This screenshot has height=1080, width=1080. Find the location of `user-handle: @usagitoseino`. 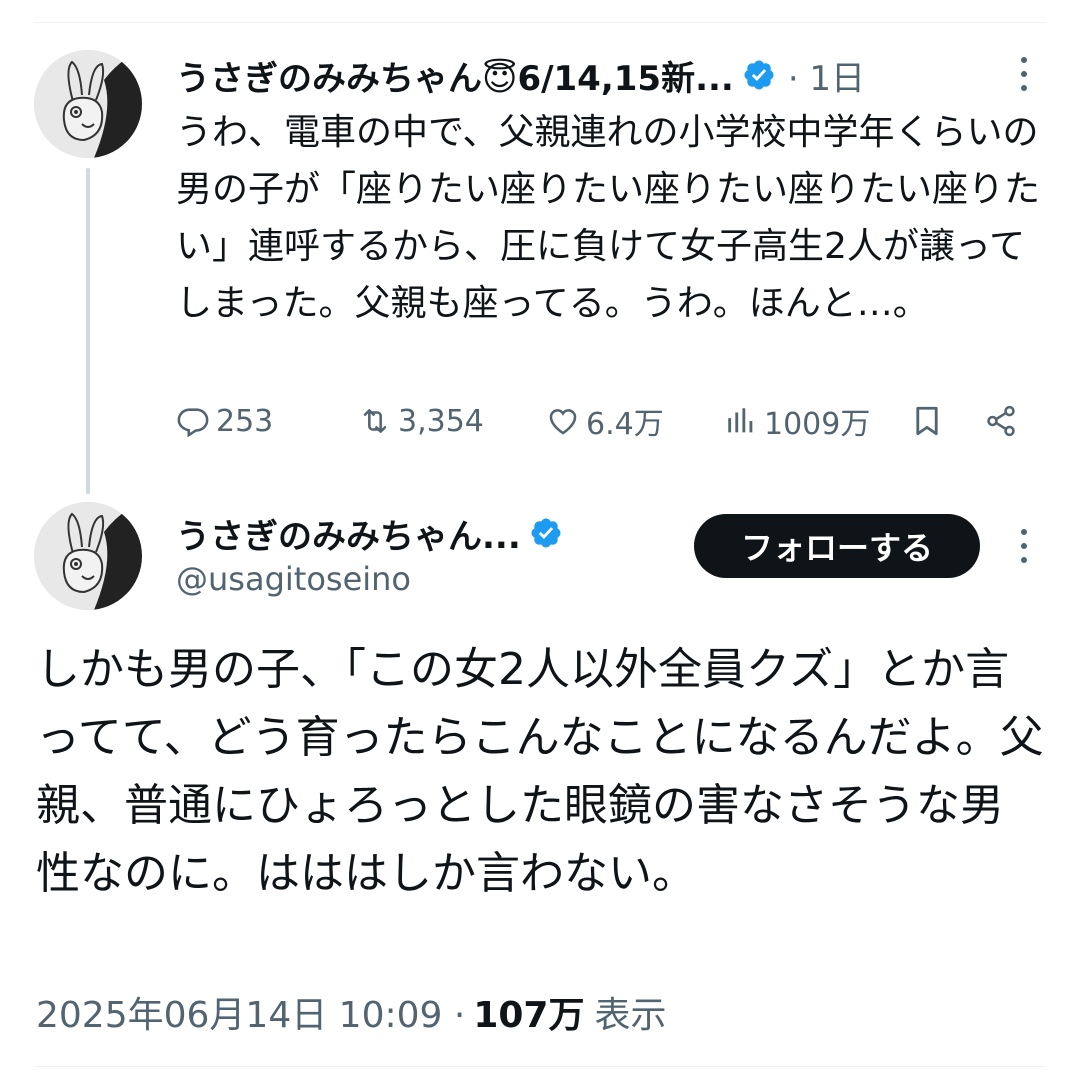

user-handle: @usagitoseino is located at coordinates (293, 579).